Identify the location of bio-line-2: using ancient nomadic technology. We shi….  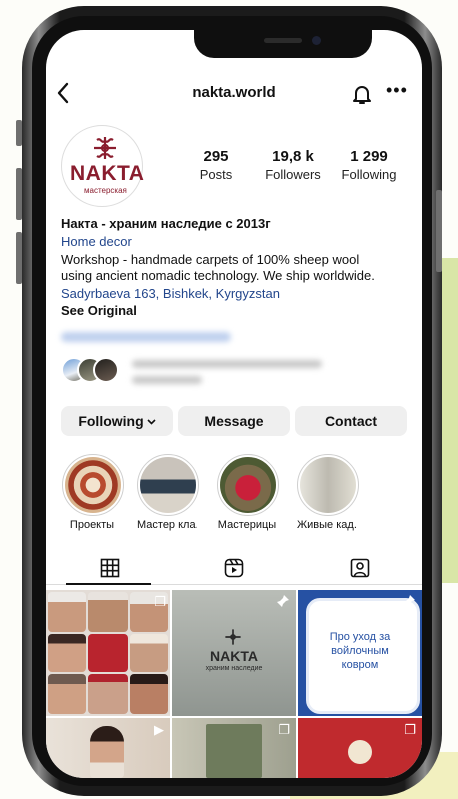
(218, 275).